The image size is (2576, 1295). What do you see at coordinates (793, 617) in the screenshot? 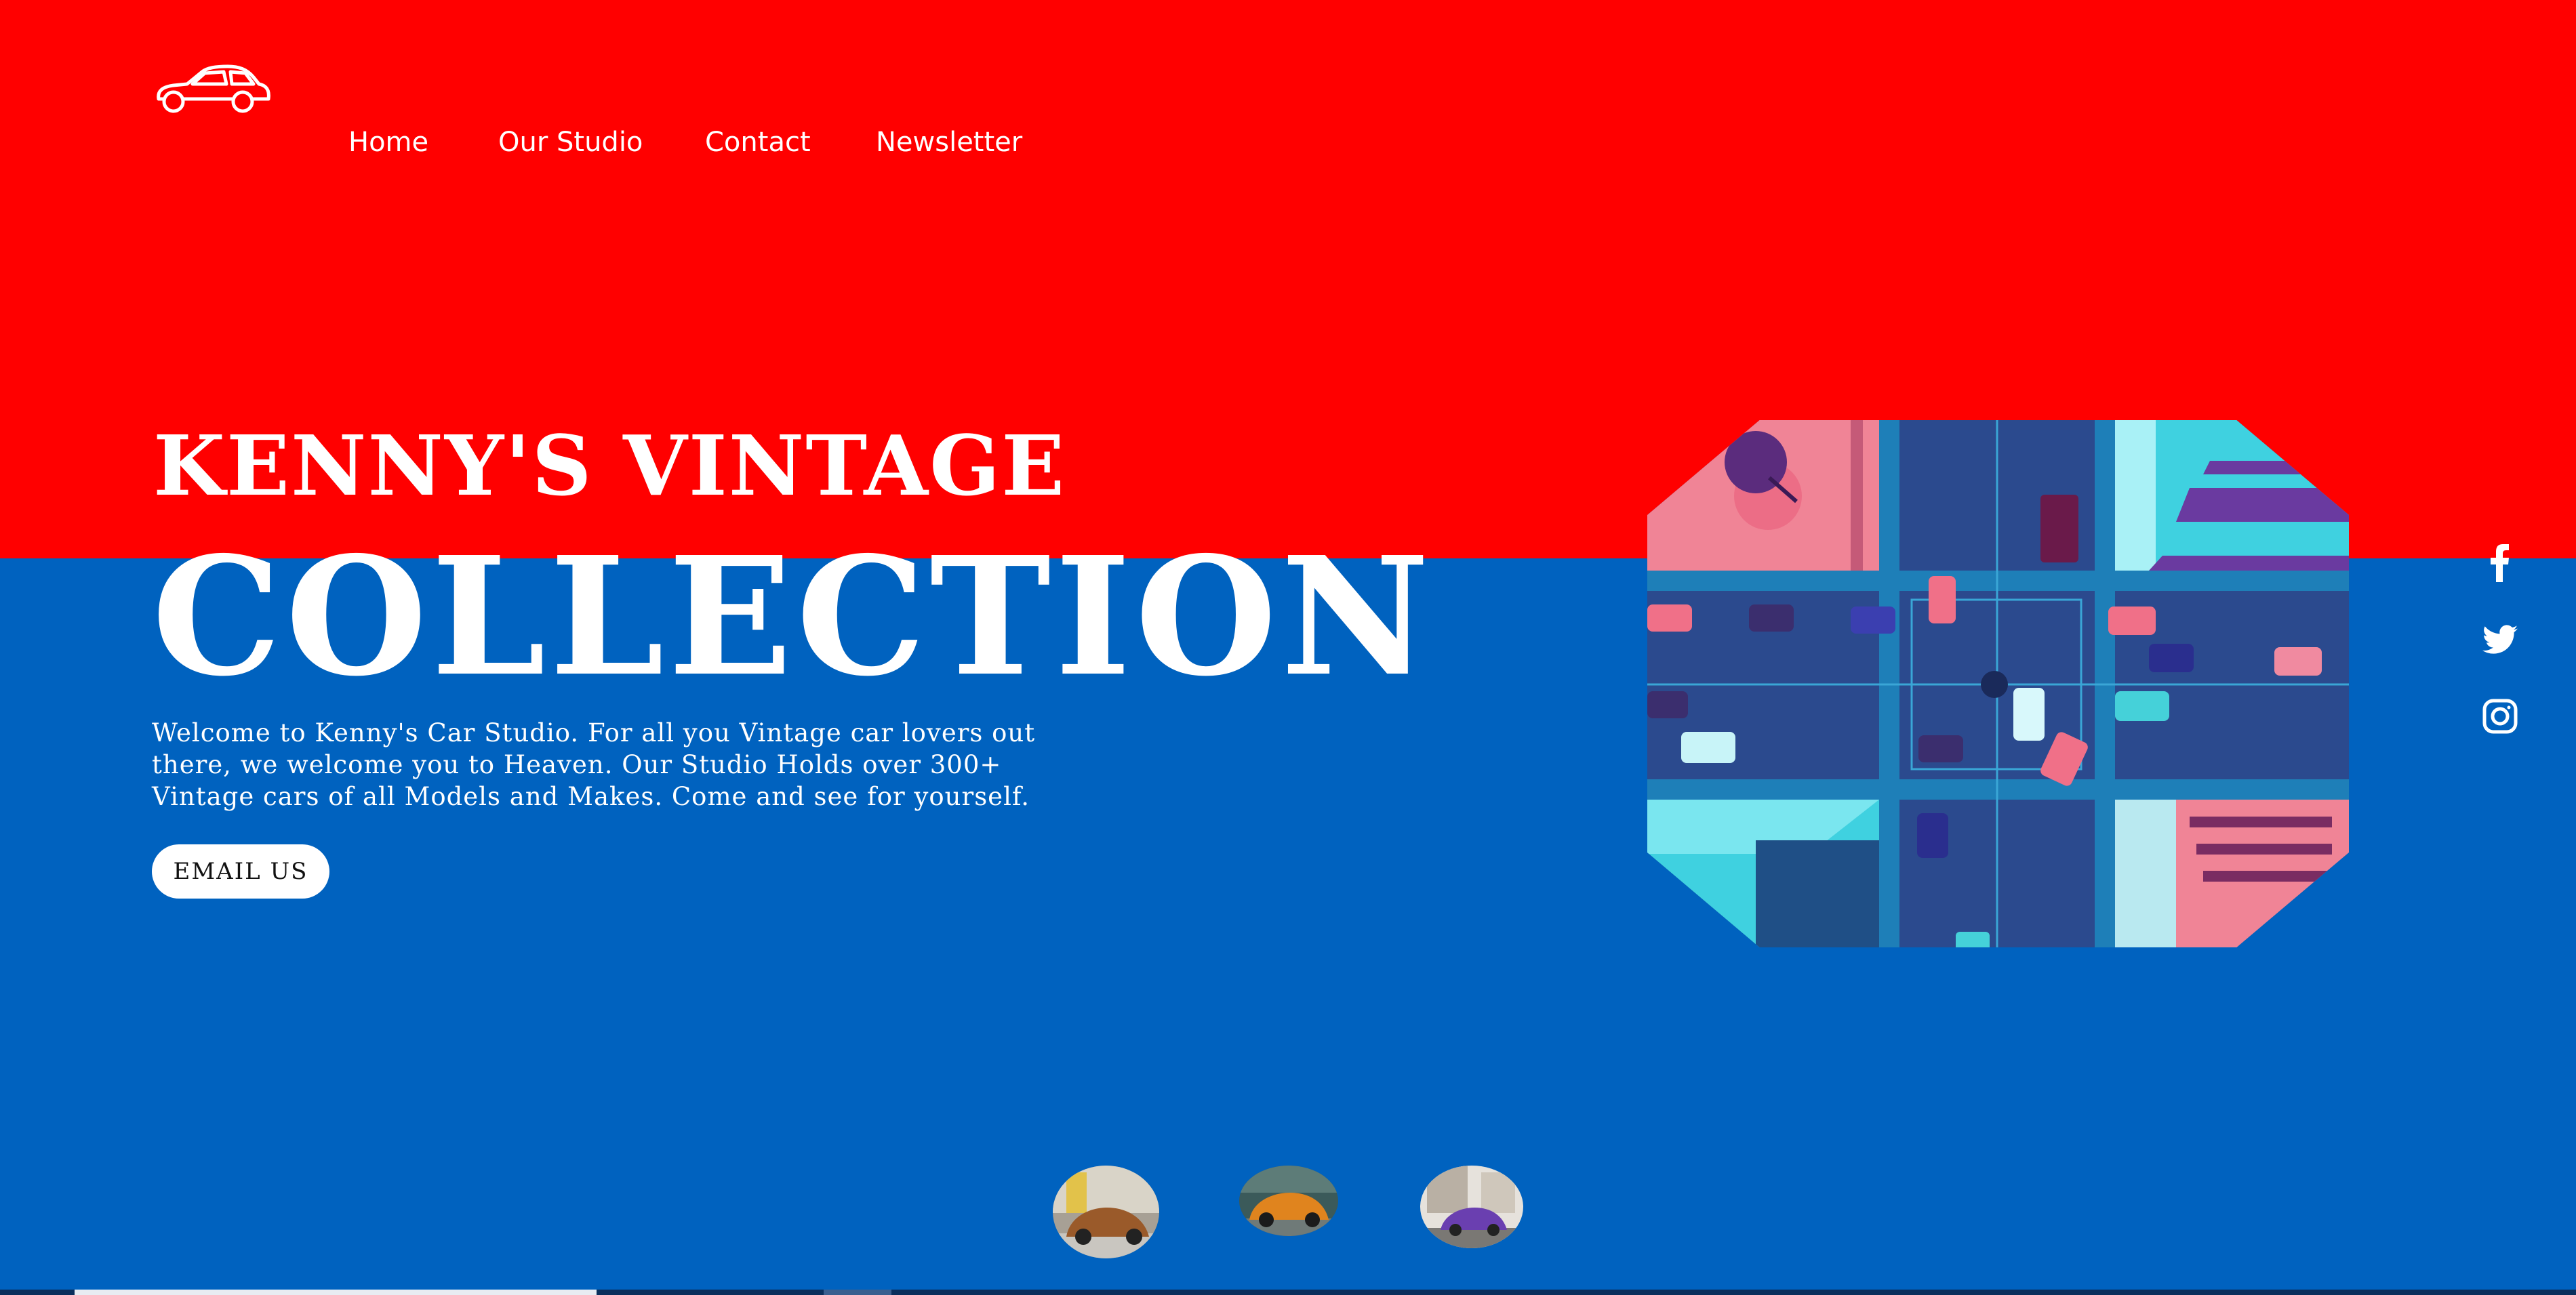
I see `hero-title-line2: COLLECTION` at bounding box center [793, 617].